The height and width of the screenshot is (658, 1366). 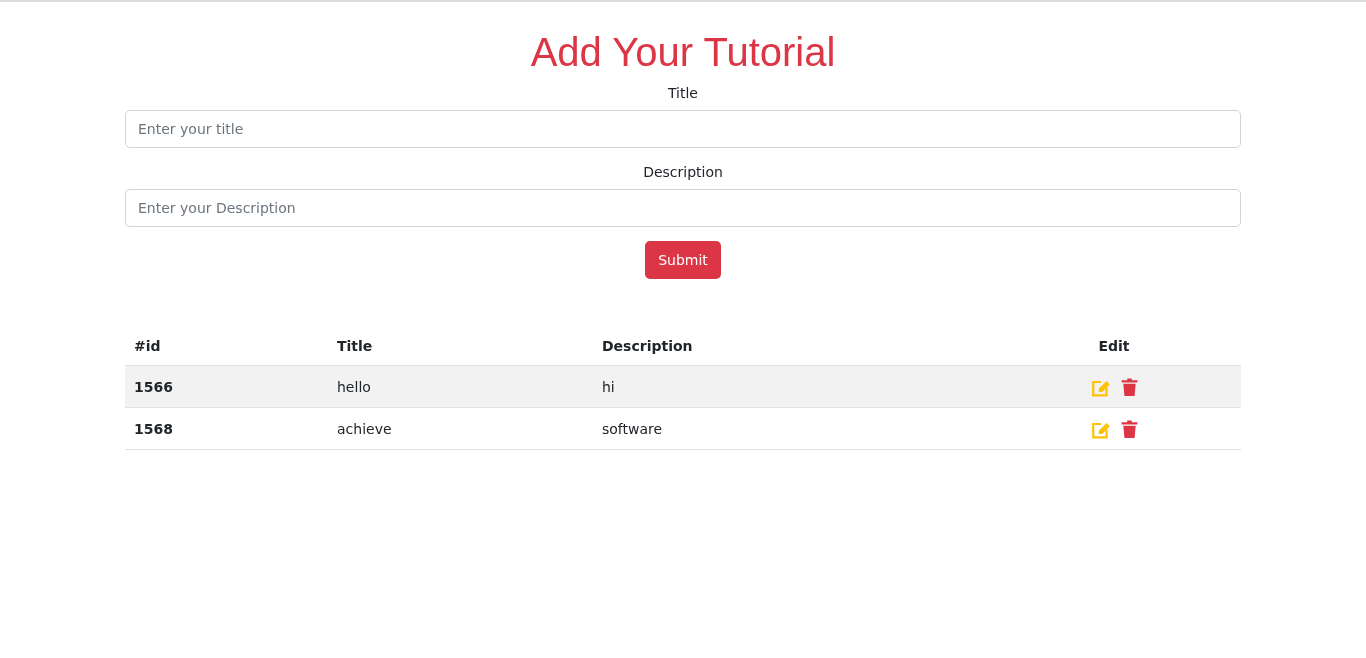 What do you see at coordinates (683, 172) in the screenshot?
I see `field-label: Description` at bounding box center [683, 172].